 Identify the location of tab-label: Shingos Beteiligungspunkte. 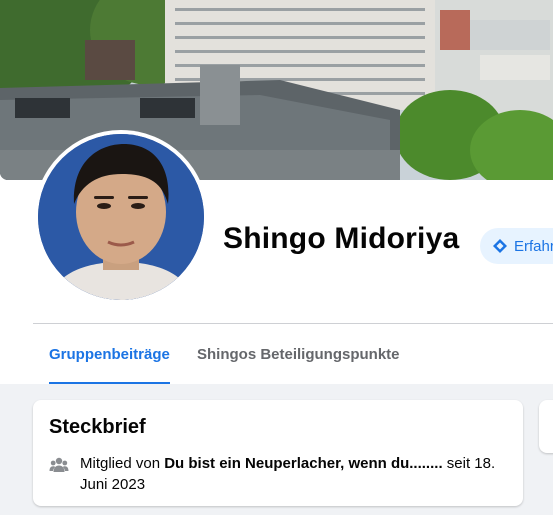
(298, 354).